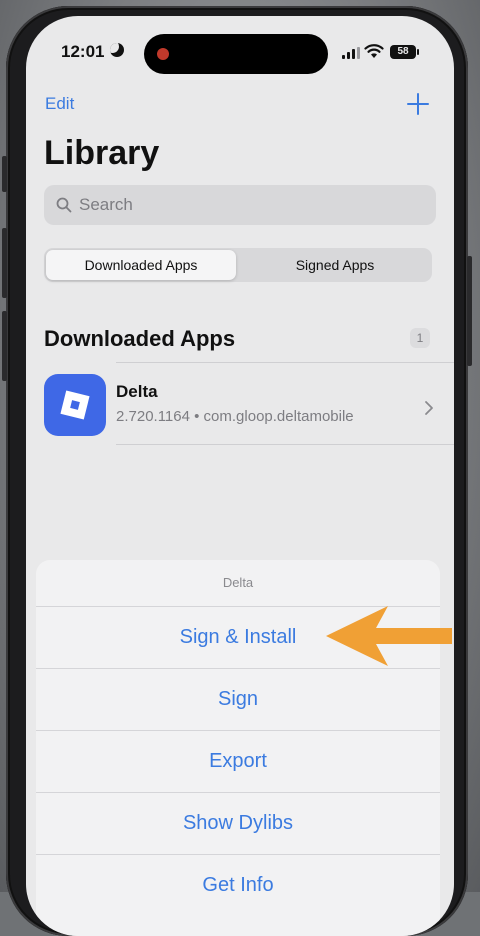 The image size is (480, 936). Describe the element at coordinates (64, 205) in the screenshot. I see `search-icon` at that location.